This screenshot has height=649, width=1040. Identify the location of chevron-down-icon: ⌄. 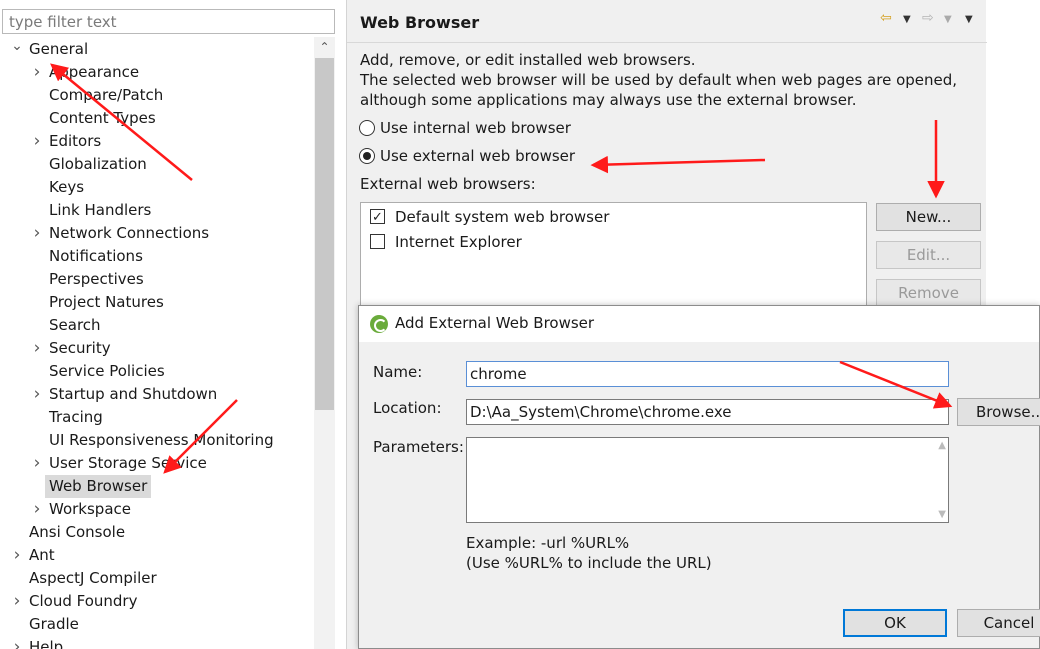
(17, 49).